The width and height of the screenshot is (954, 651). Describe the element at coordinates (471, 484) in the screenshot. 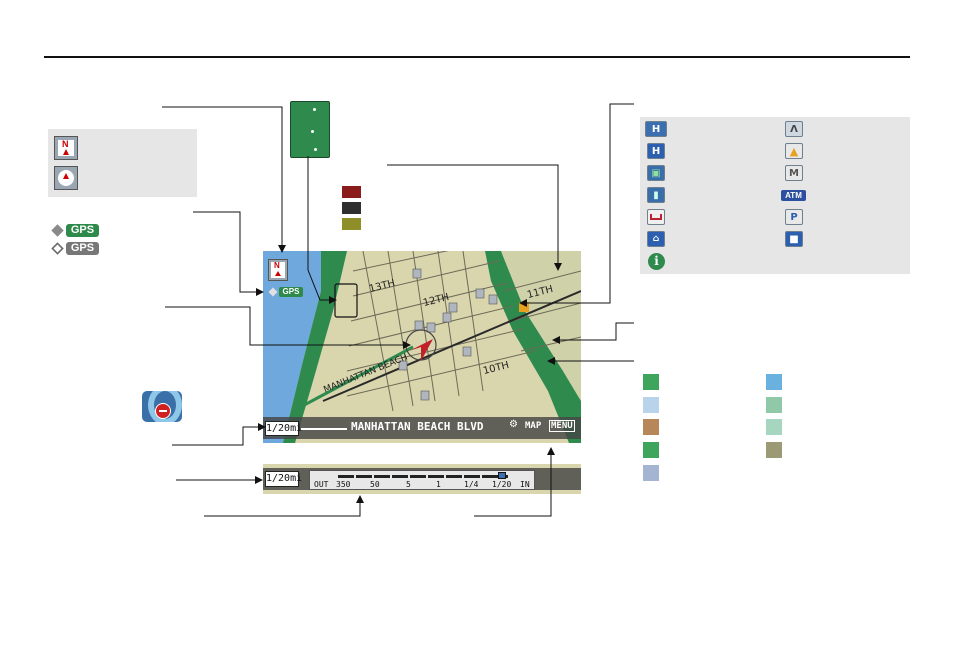

I see `scale-tick-quarter: 1/4` at that location.